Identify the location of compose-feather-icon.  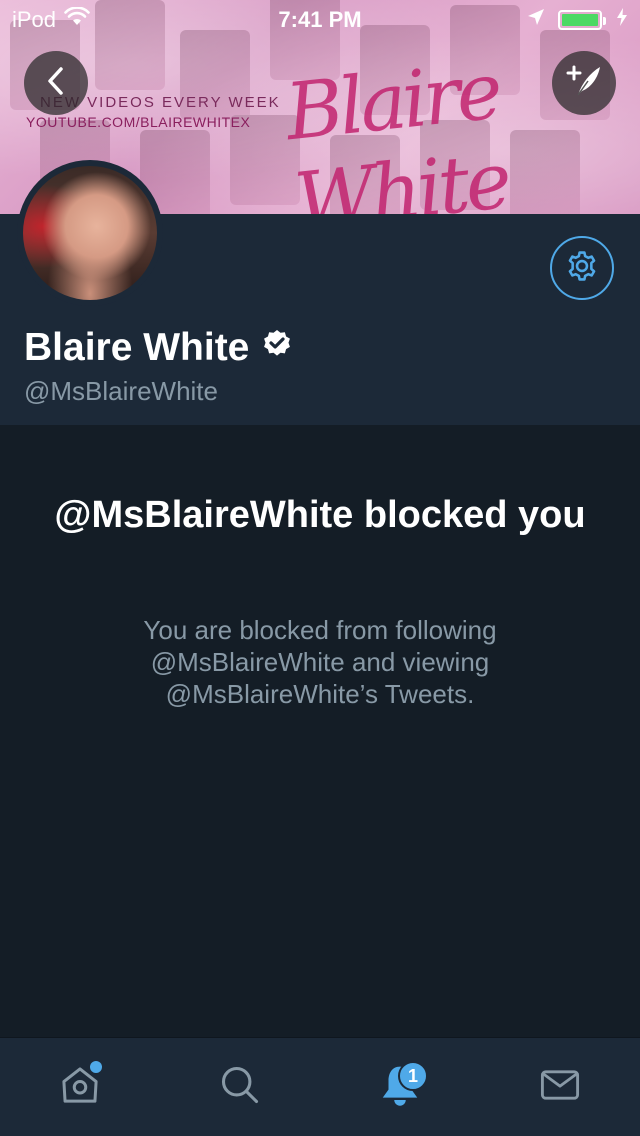
(584, 83).